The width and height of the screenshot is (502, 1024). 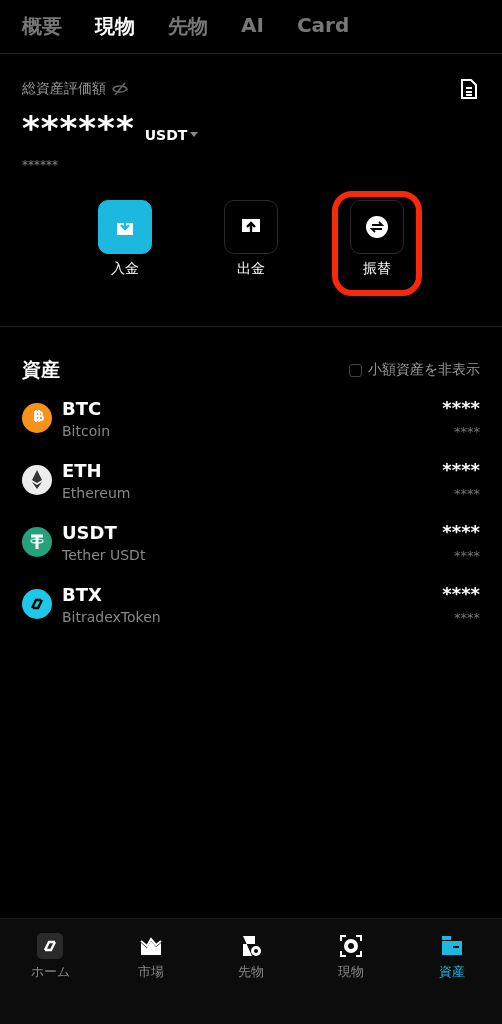 What do you see at coordinates (377, 227) in the screenshot?
I see `transfer-icon` at bounding box center [377, 227].